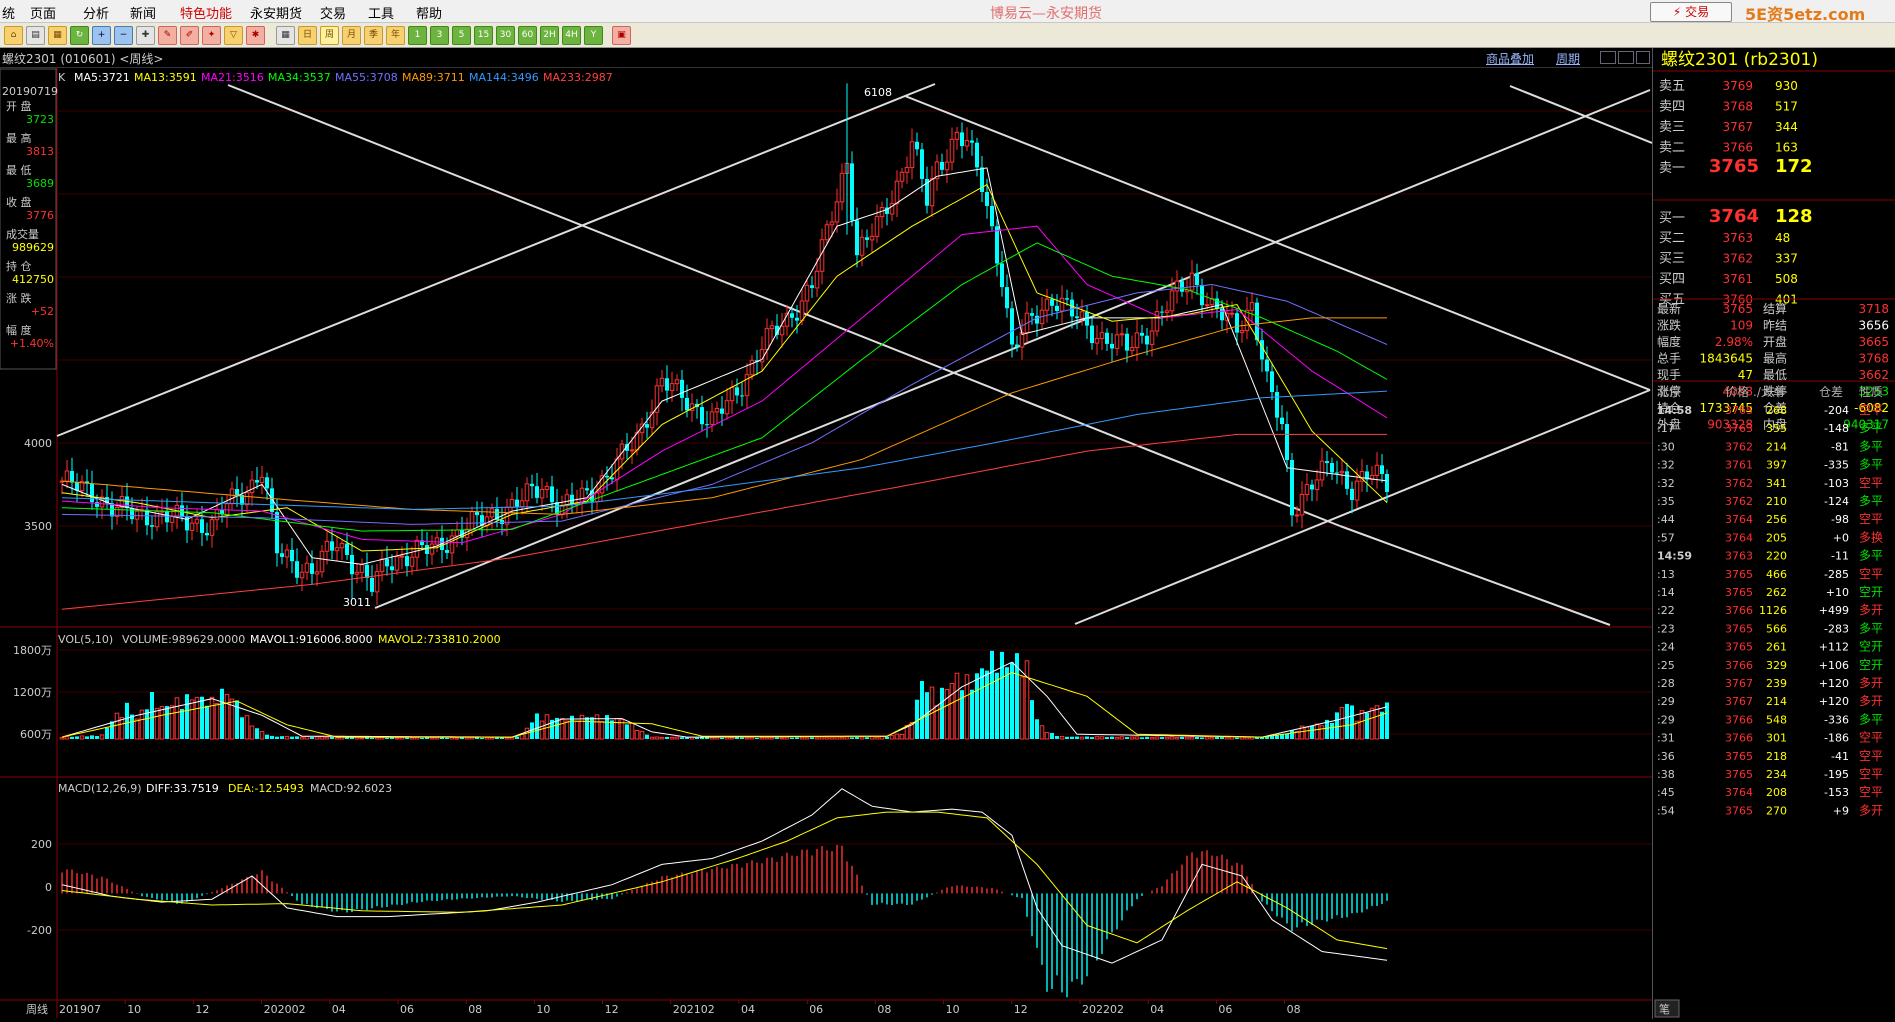 This screenshot has width=1895, height=1022. Describe the element at coordinates (373, 35) in the screenshot. I see `period-quarter-button: 季` at that location.